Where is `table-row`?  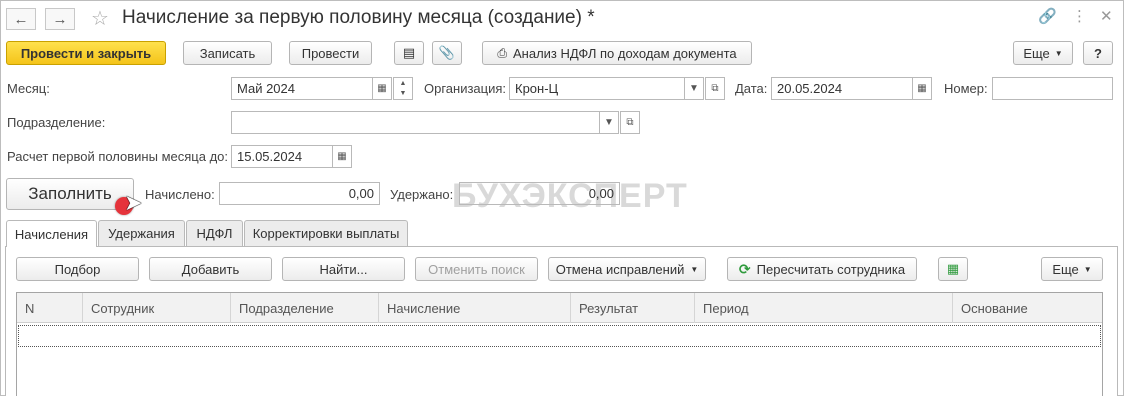 table-row is located at coordinates (559, 336).